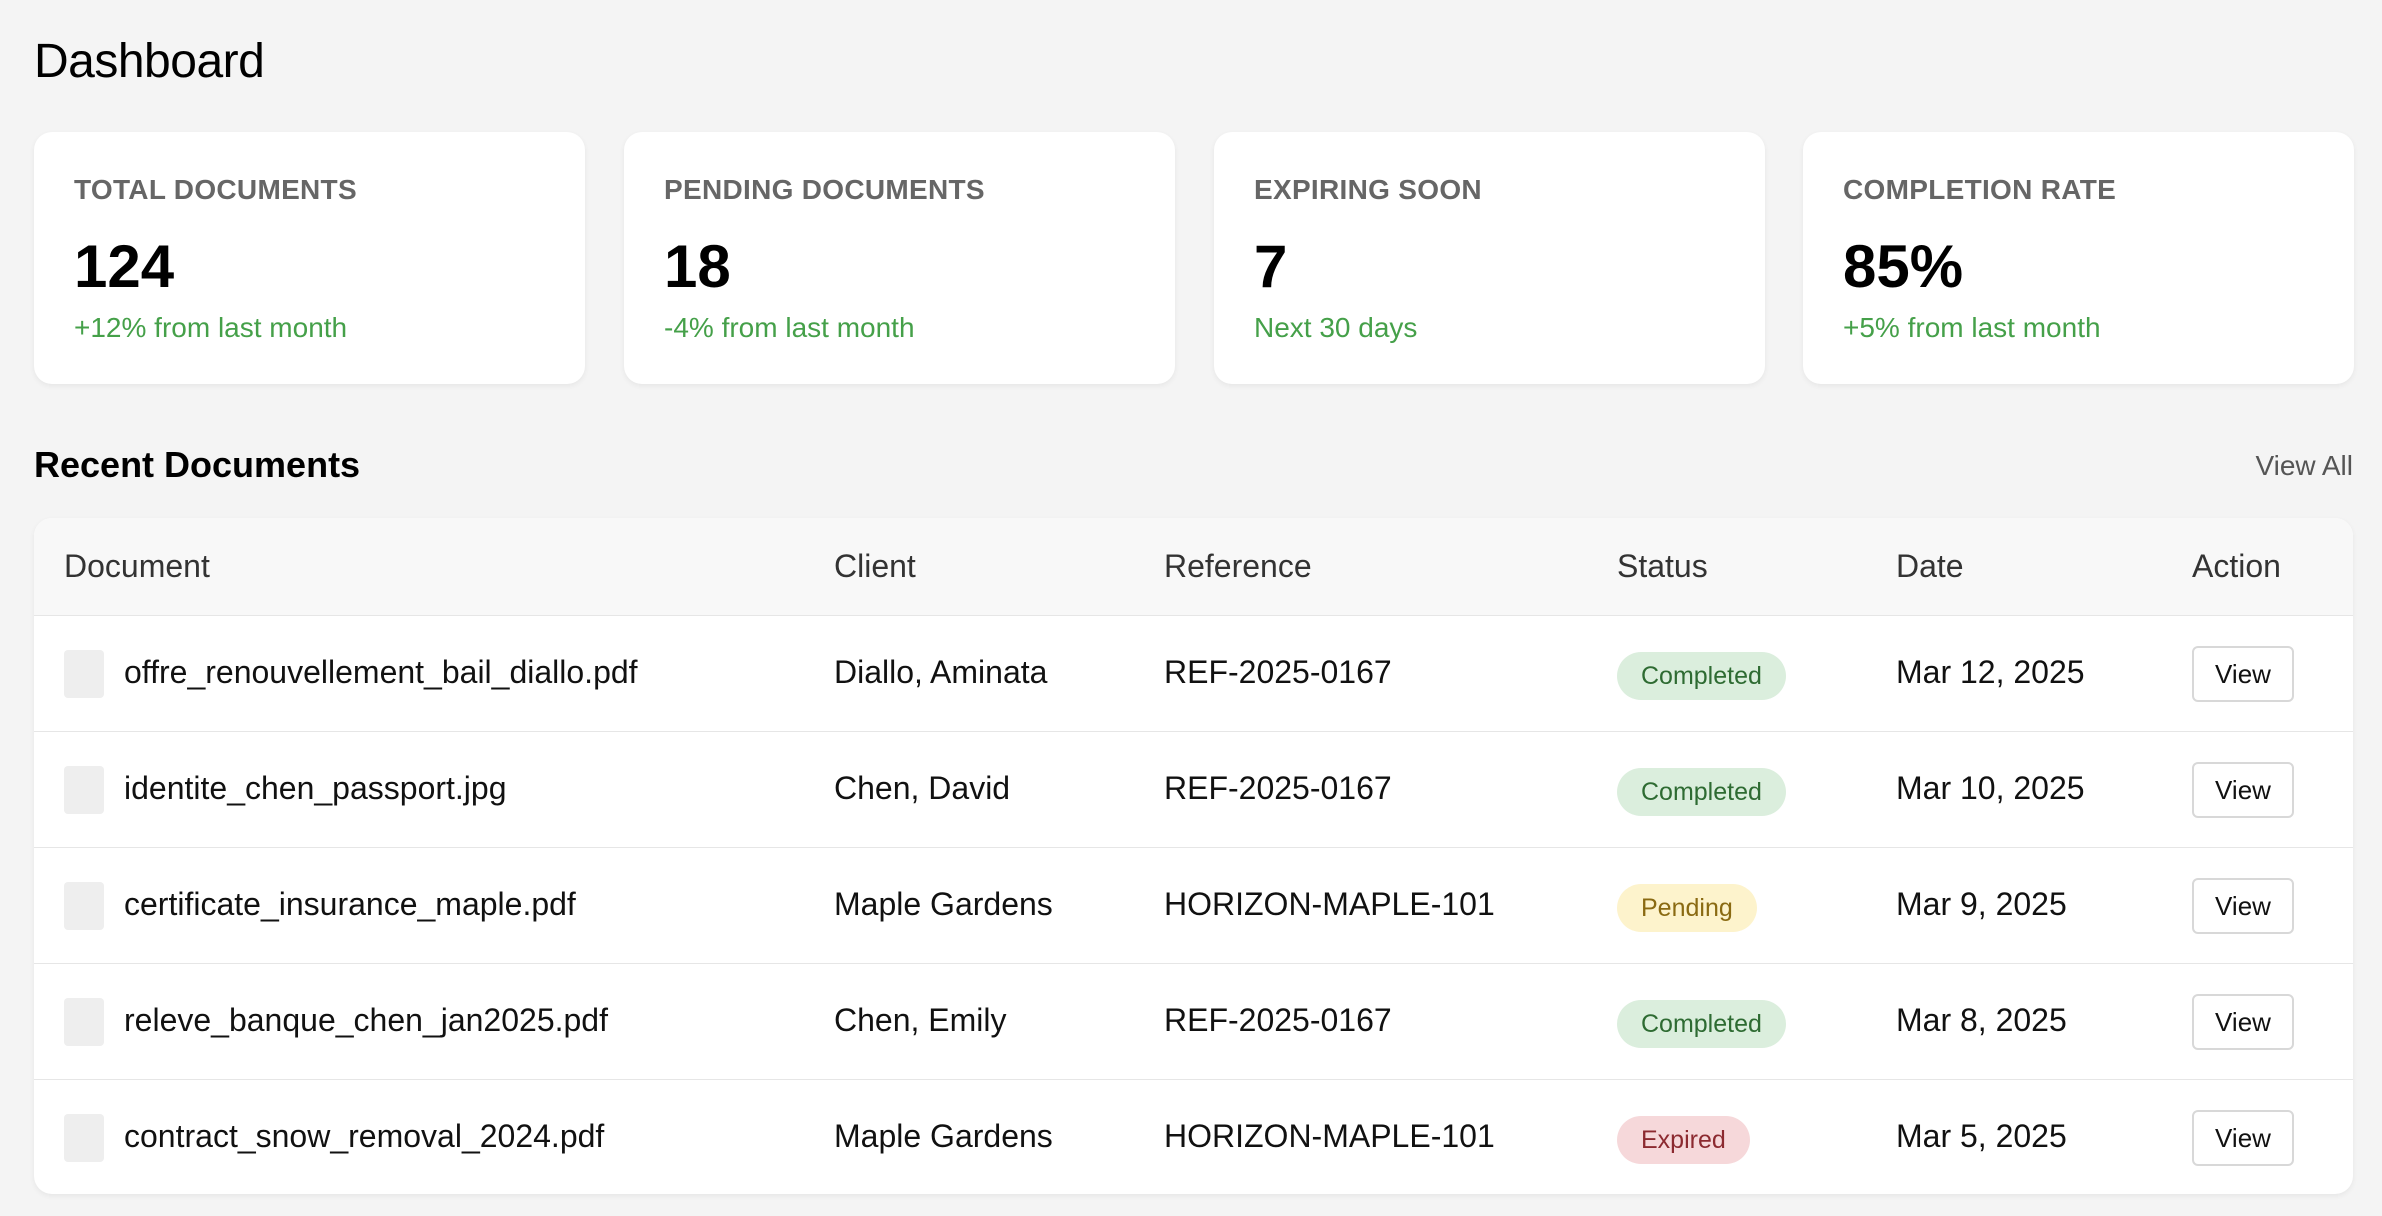 This screenshot has height=1216, width=2382. I want to click on stat-label: COMPLETION RATE, so click(1980, 189).